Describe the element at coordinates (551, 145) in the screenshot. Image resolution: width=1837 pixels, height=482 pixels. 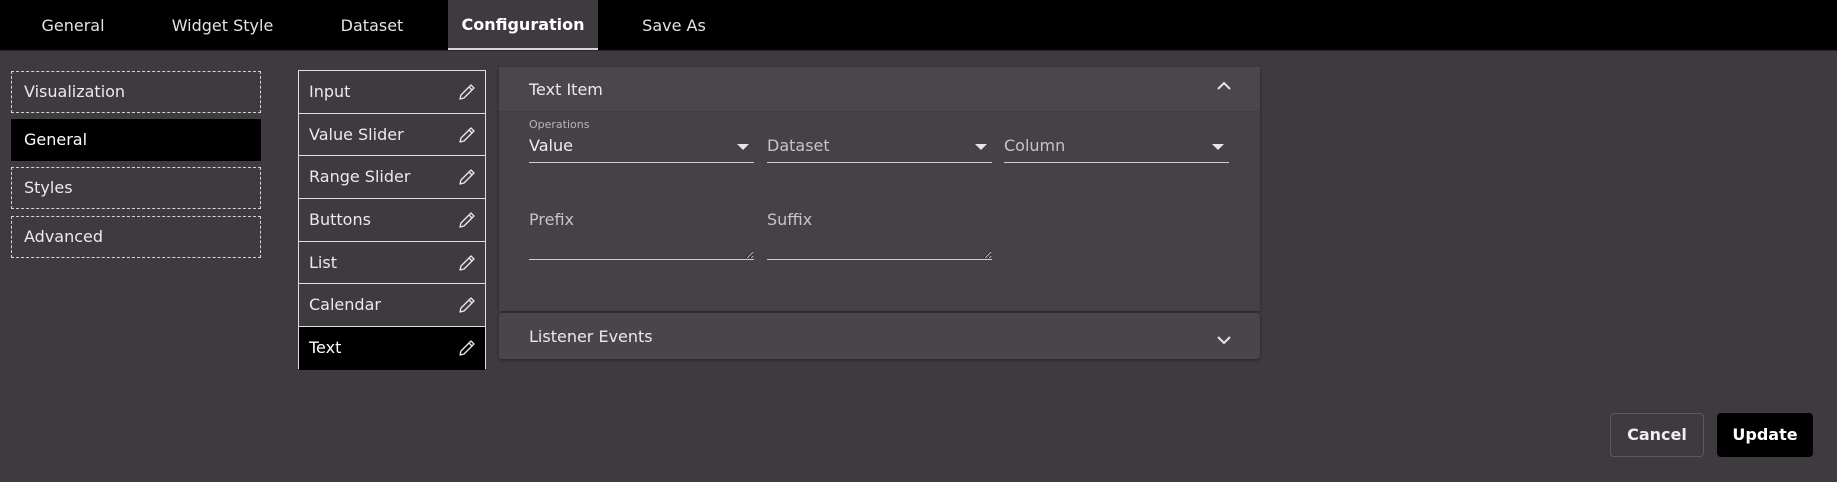
I see `operations-value: Value` at that location.